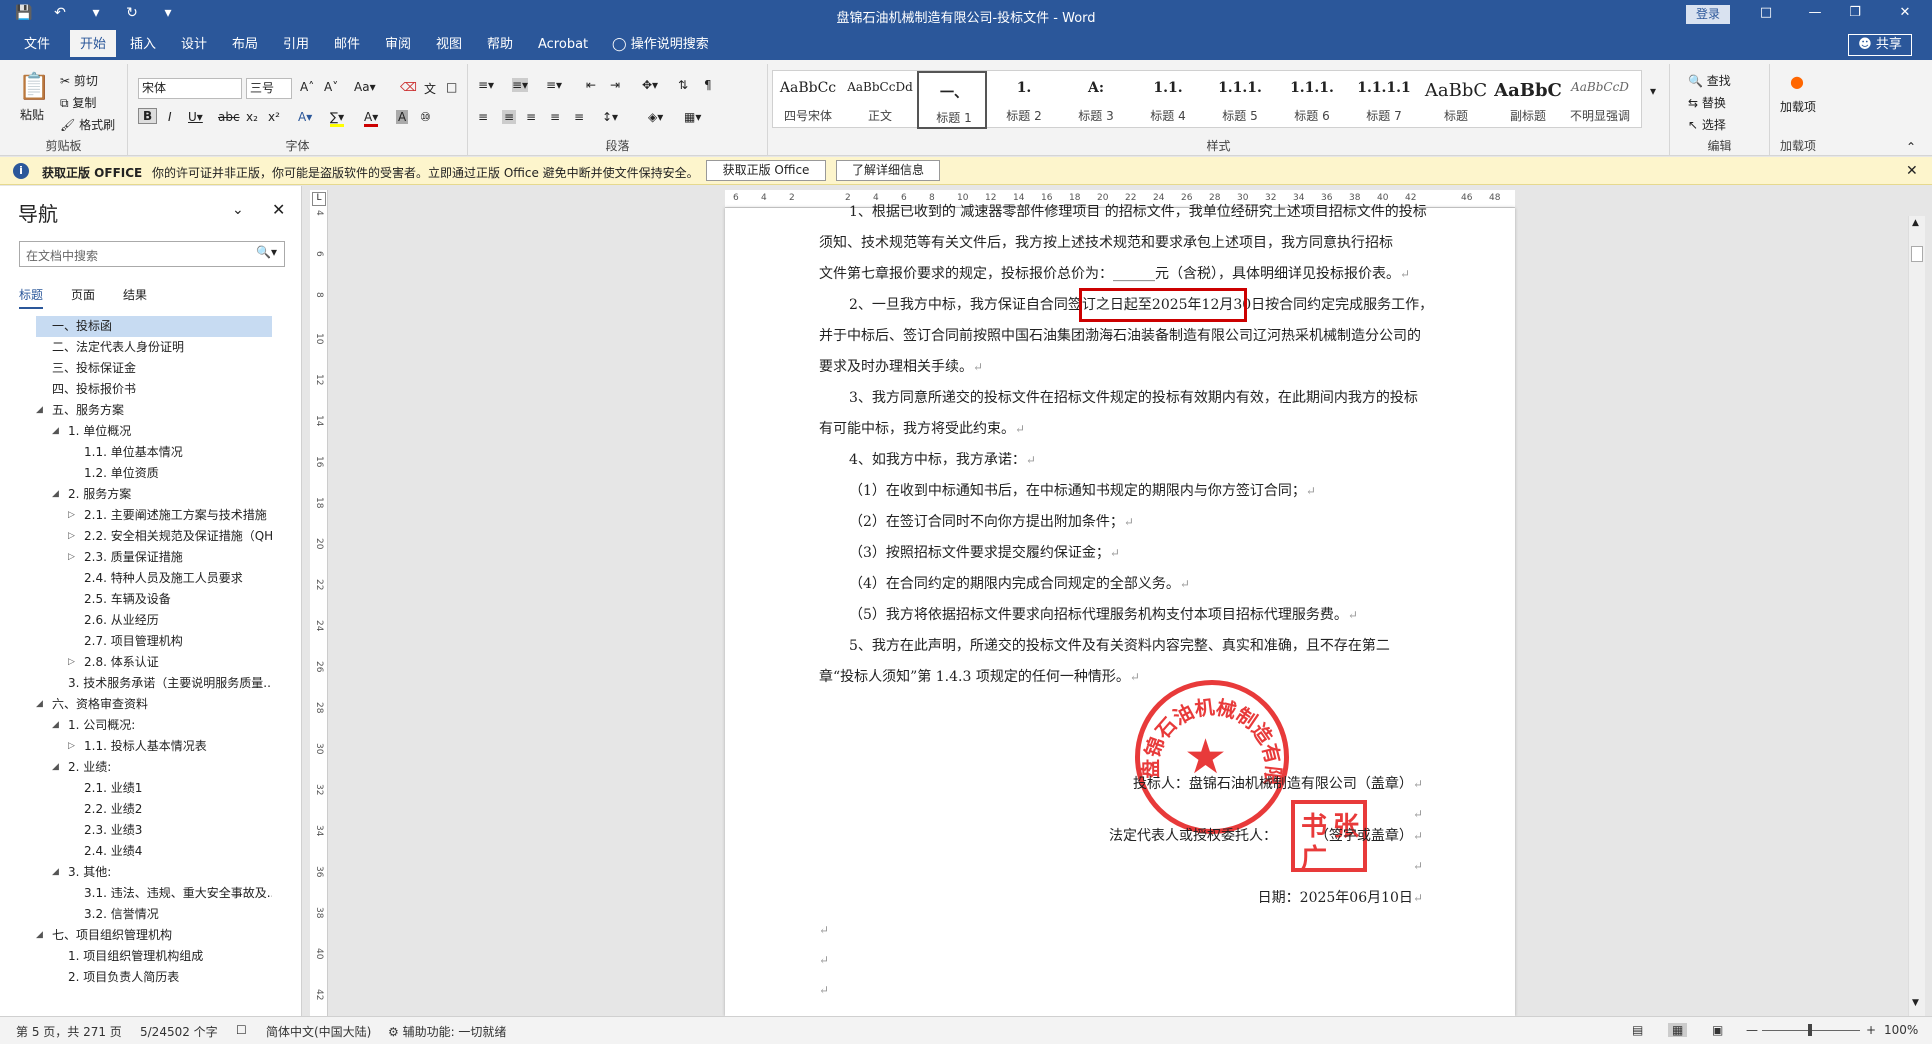 This screenshot has height=1044, width=1932. What do you see at coordinates (1915, 223) in the screenshot?
I see `scroll-up-icon: ▲` at bounding box center [1915, 223].